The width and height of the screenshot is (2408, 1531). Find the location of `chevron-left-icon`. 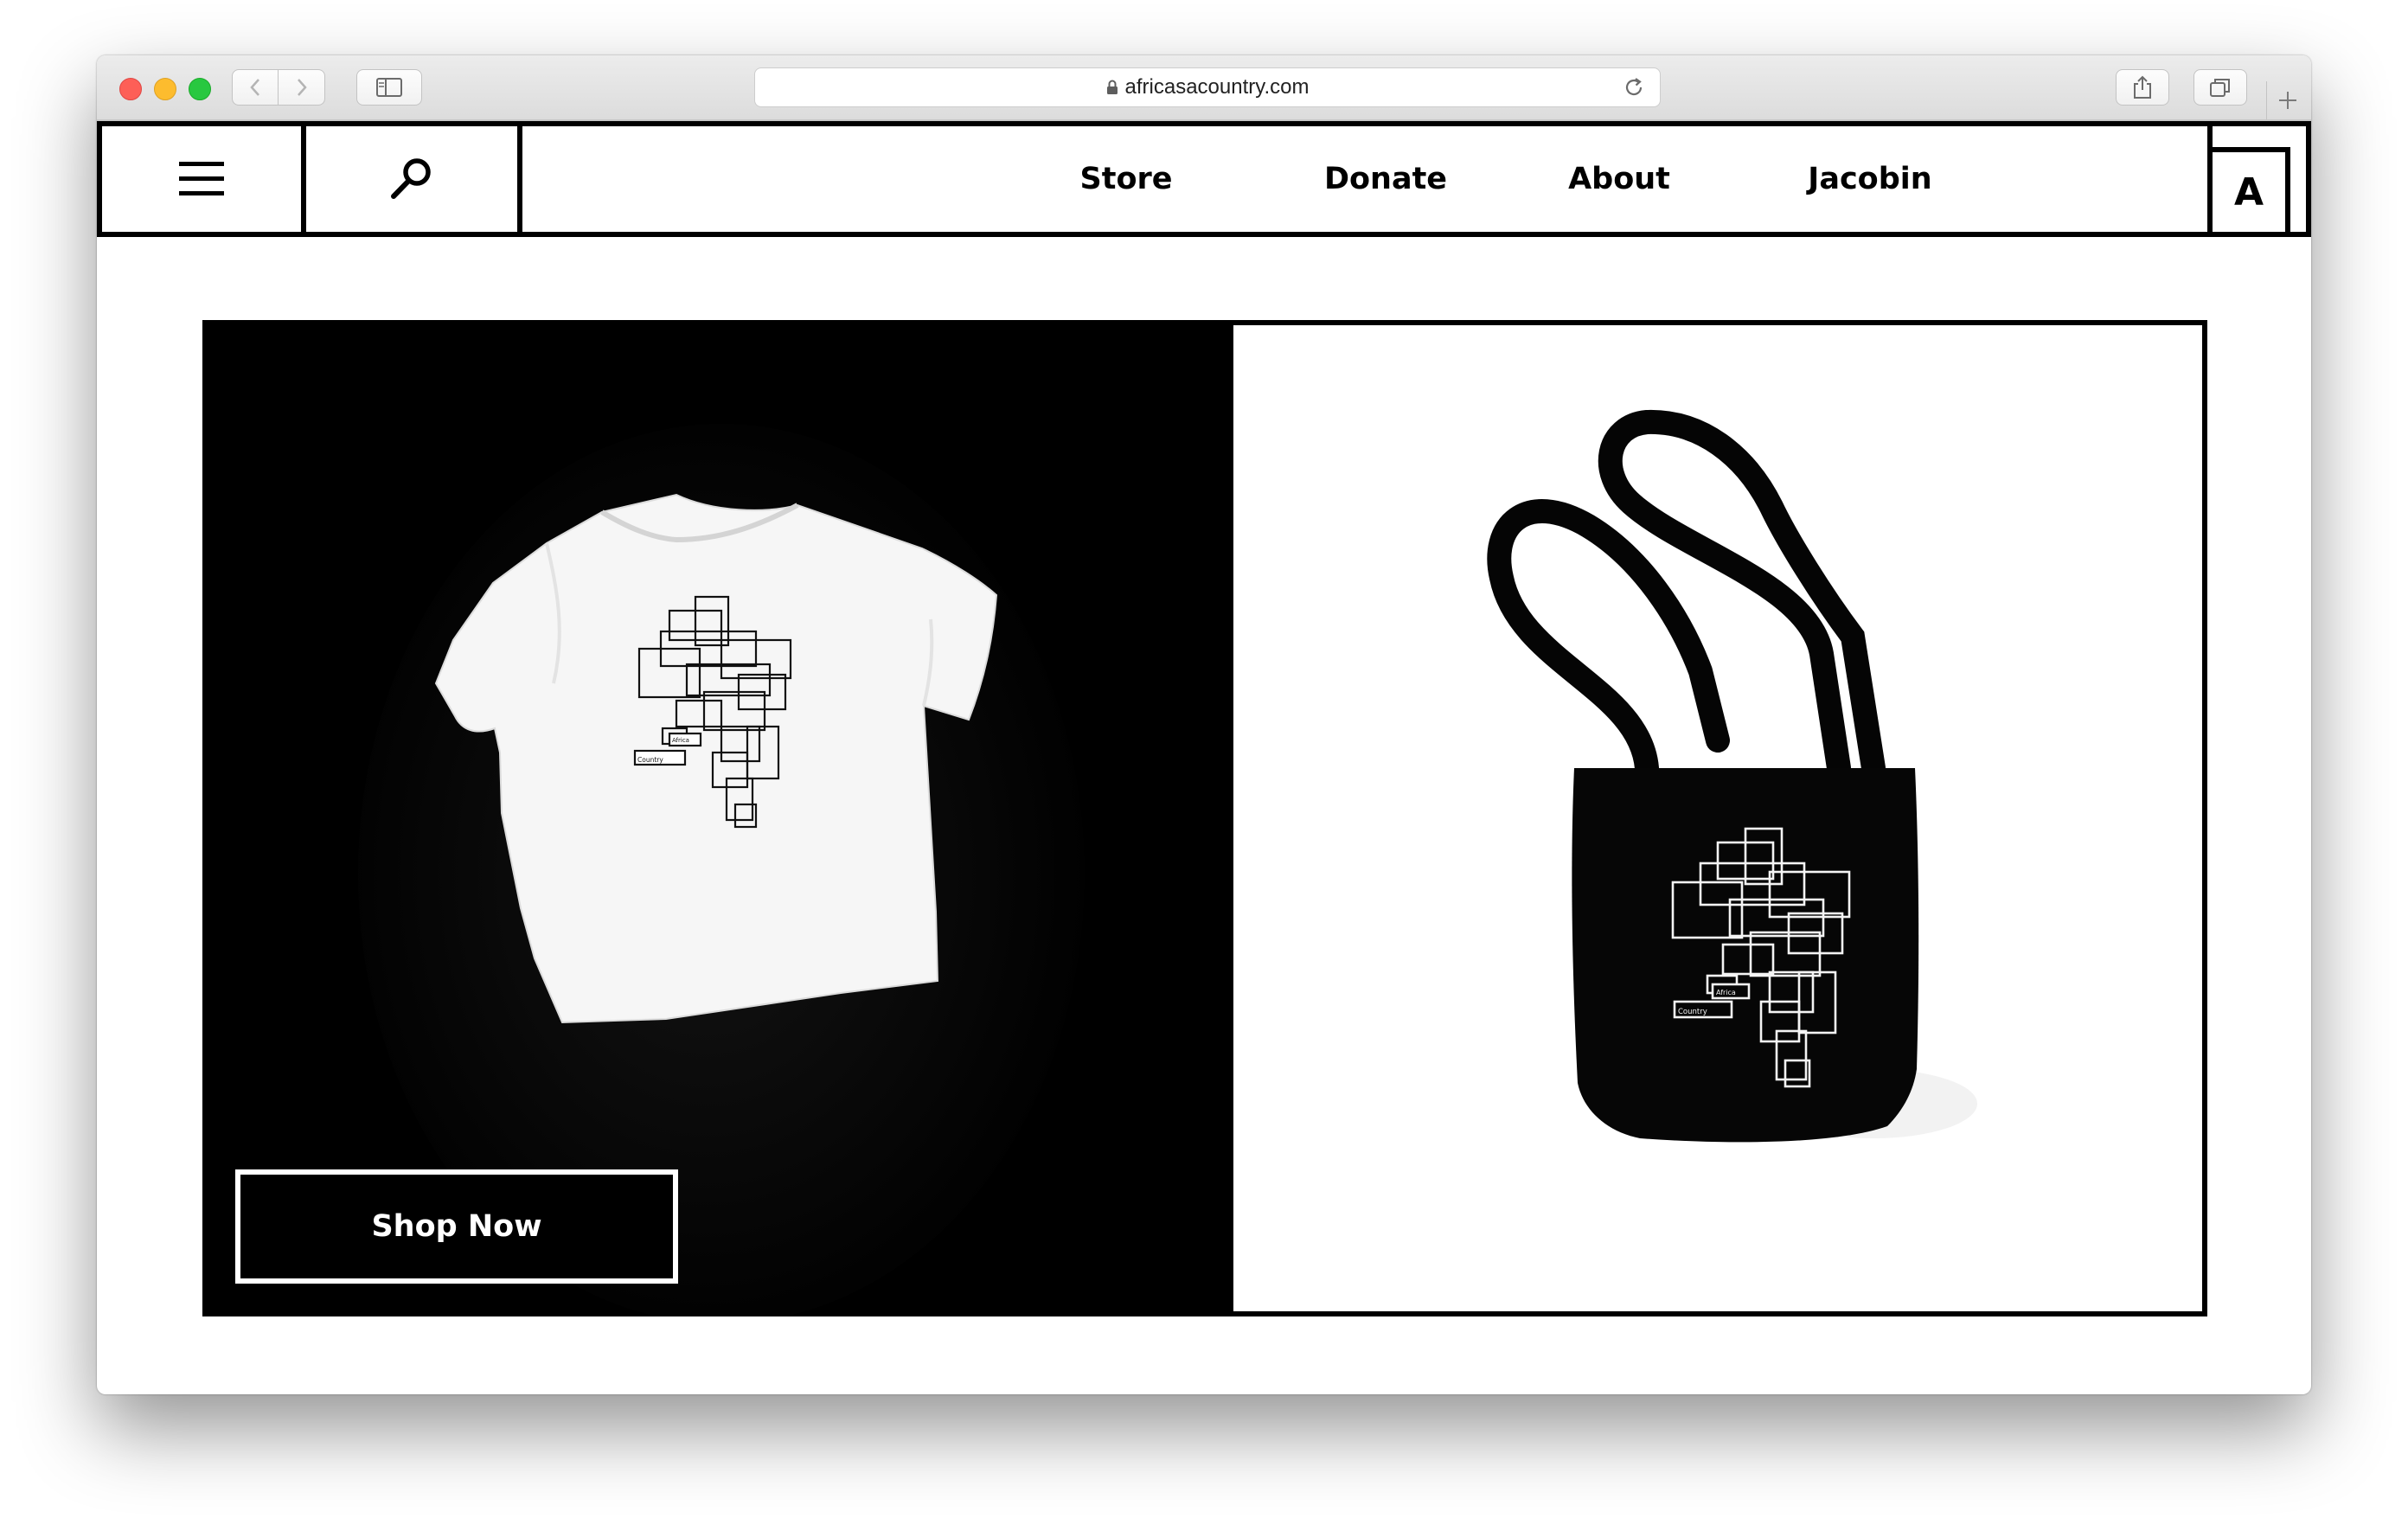

chevron-left-icon is located at coordinates (254, 87).